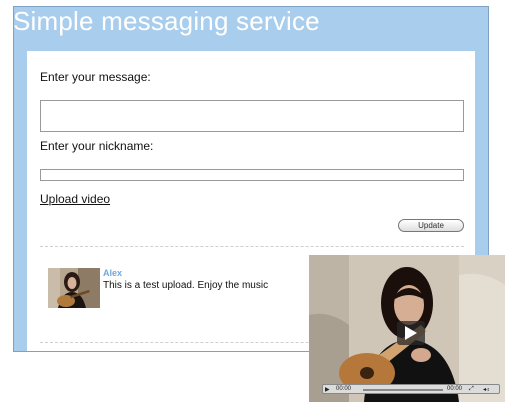 This screenshot has width=505, height=402. Describe the element at coordinates (252, 175) in the screenshot. I see `nickname-input` at that location.